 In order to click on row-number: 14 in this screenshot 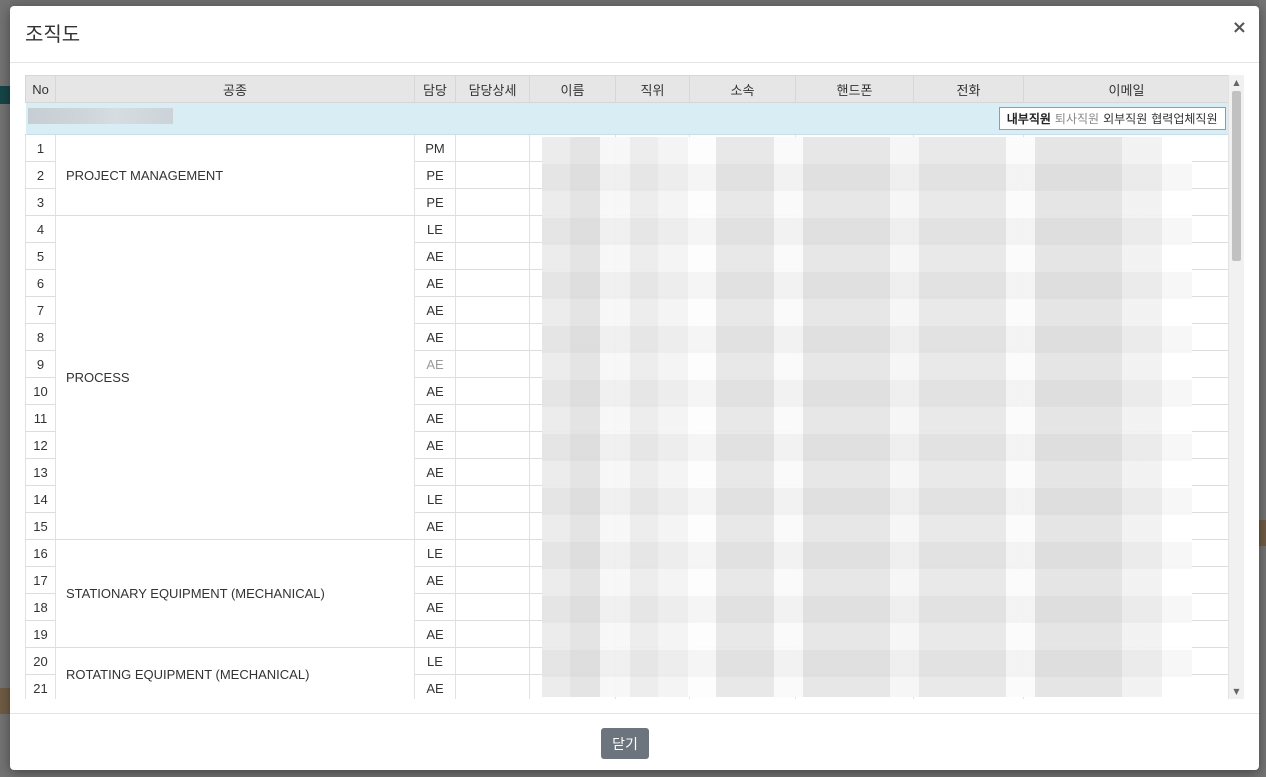, I will do `click(40, 499)`.